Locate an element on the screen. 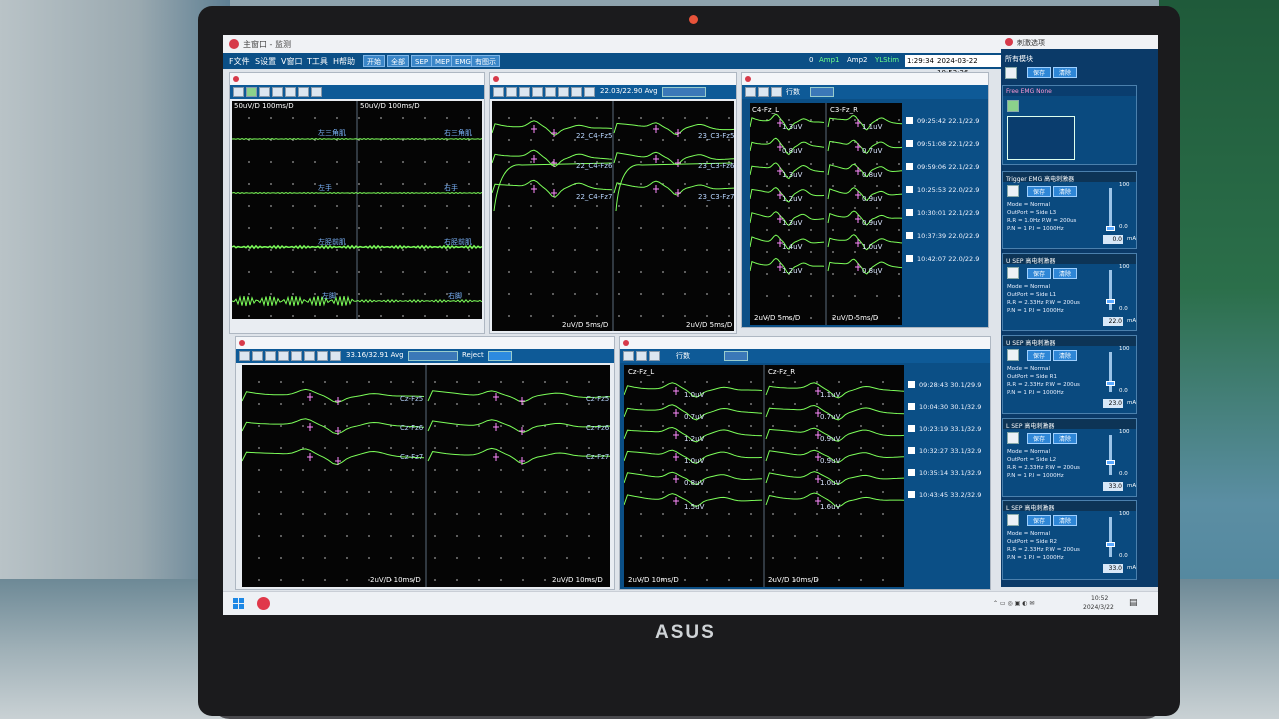  menu-tools: T工具 is located at coordinates (317, 61).